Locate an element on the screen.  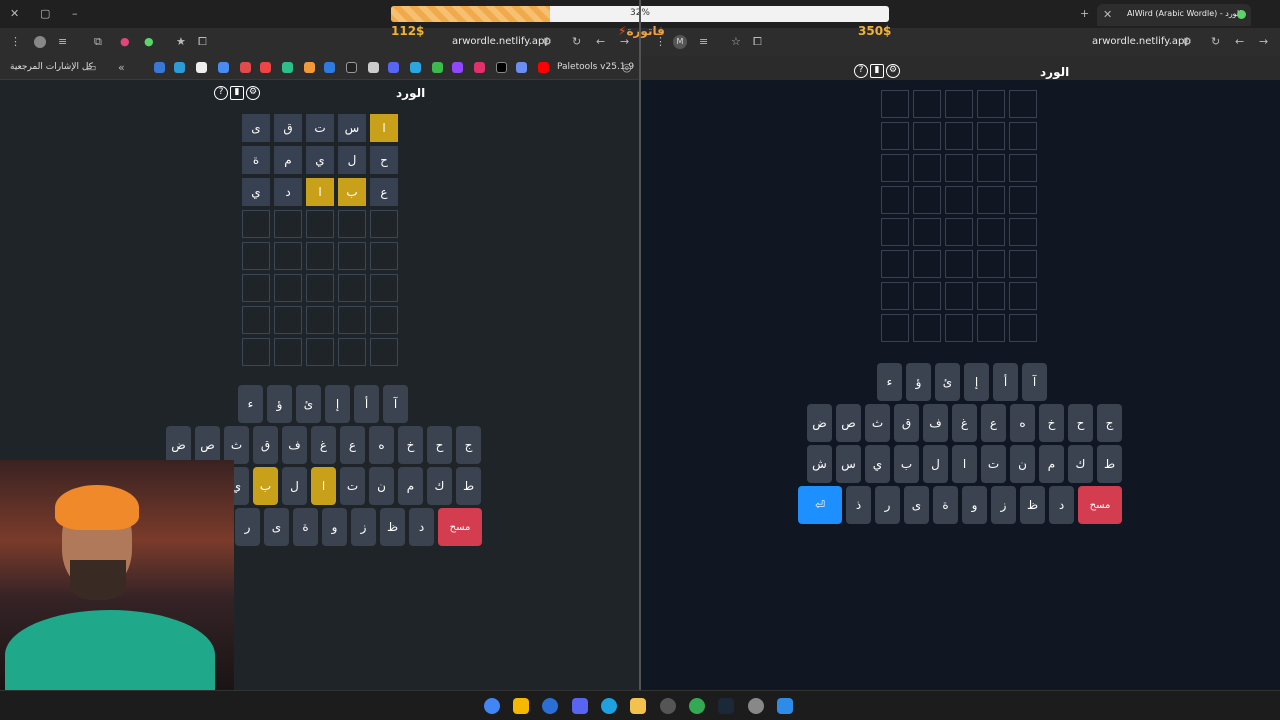
profile-avatar: M is located at coordinates (680, 42).